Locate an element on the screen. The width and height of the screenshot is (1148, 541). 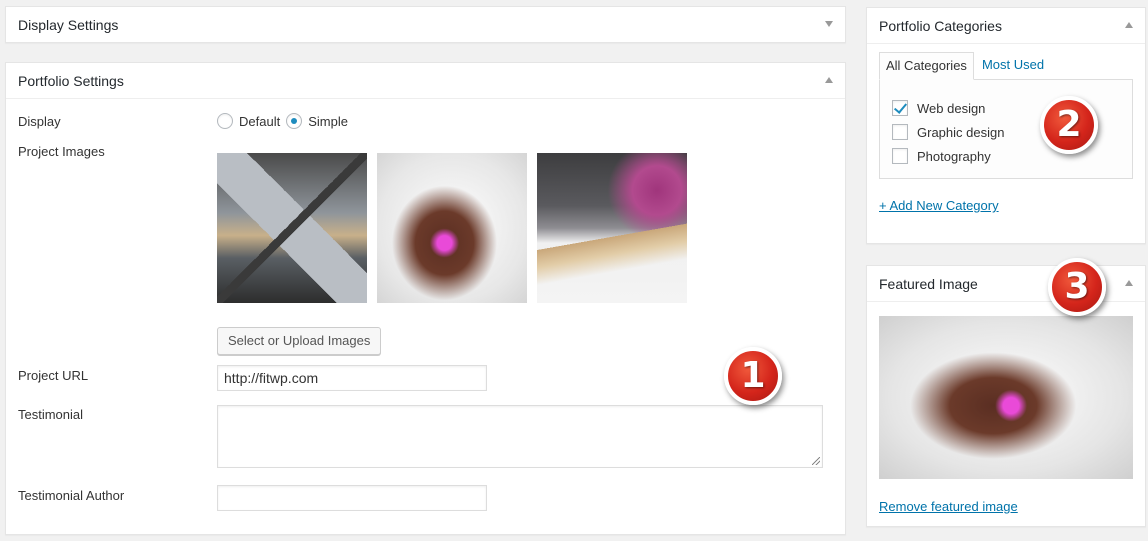
display-settings-header: Display Settings is located at coordinates (425, 25).